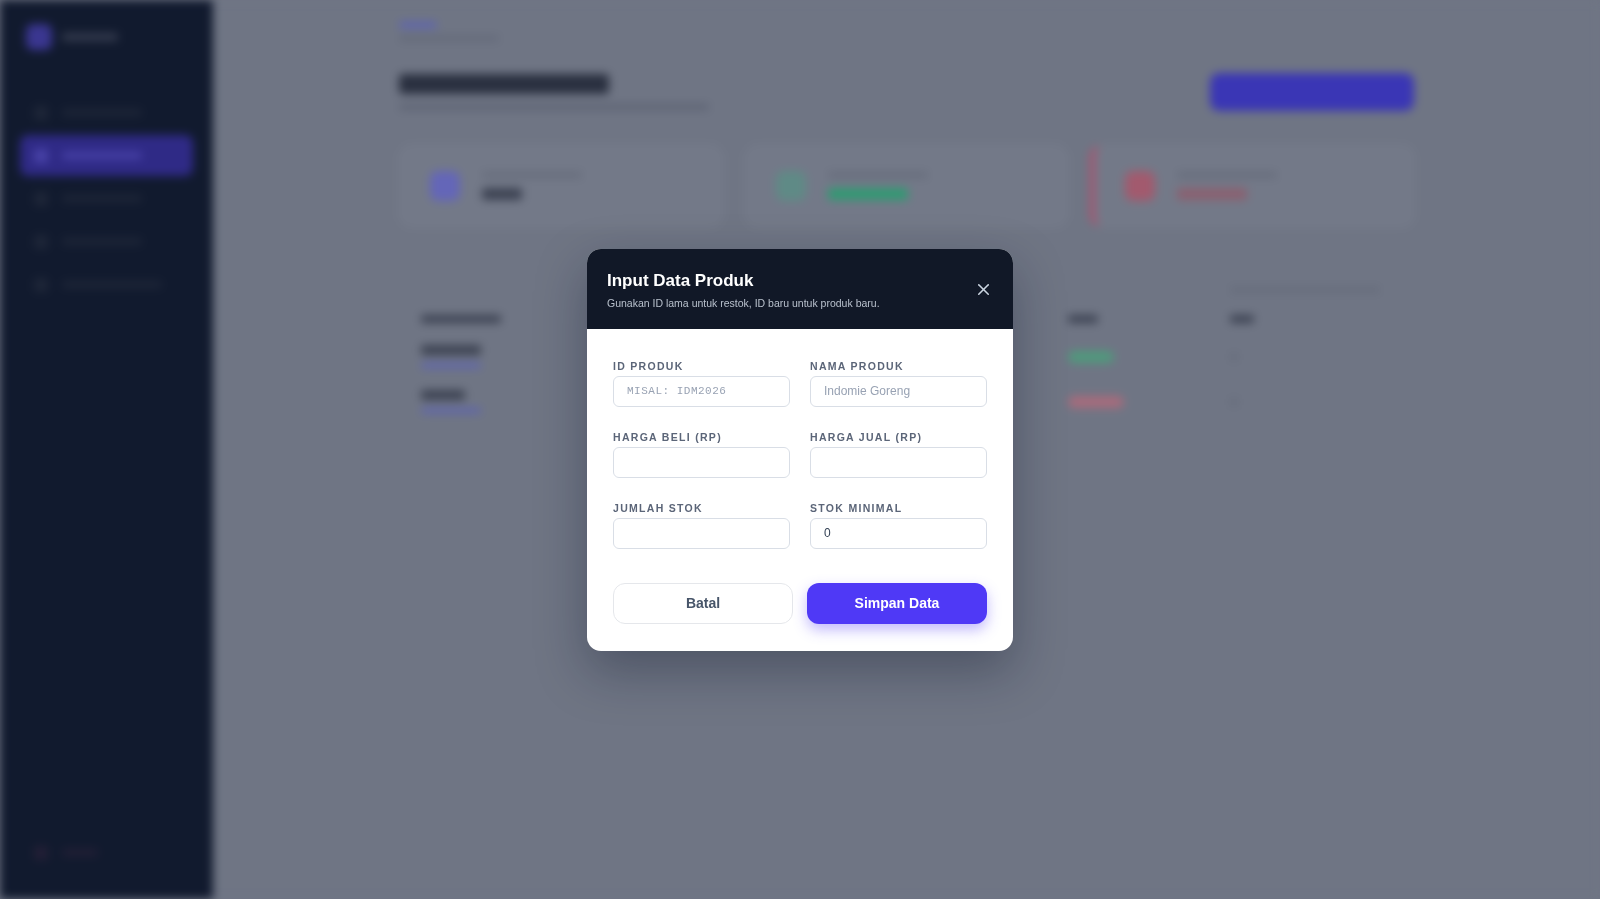 The image size is (1600, 899). Describe the element at coordinates (681, 280) in the screenshot. I see `dialog-title: Input Data Produk` at that location.